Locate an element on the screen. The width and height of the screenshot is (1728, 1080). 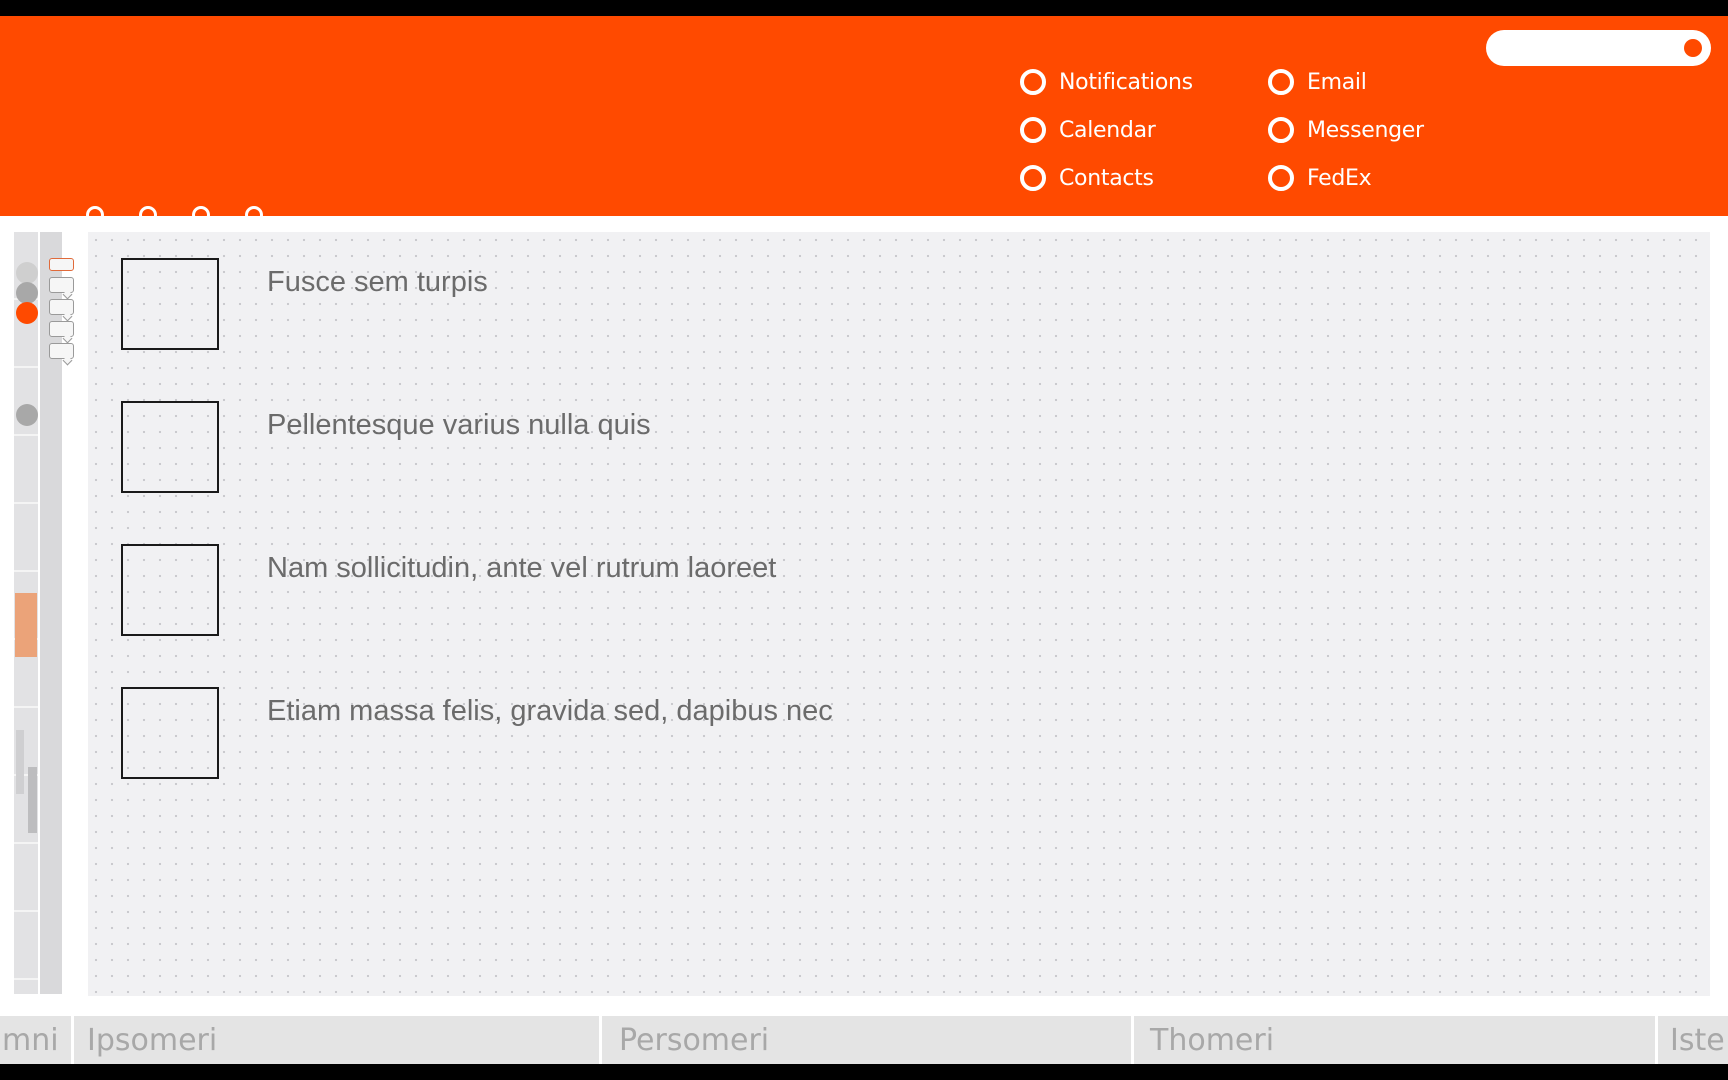
bottom-tab-bar: mni Ipsomeri Persomeri Thomeri Iste is located at coordinates (864, 1040).